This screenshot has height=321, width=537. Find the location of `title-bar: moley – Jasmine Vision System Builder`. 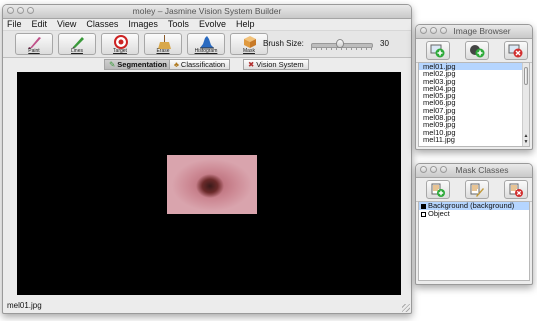

title-bar: moley – Jasmine Vision System Builder is located at coordinates (207, 12).